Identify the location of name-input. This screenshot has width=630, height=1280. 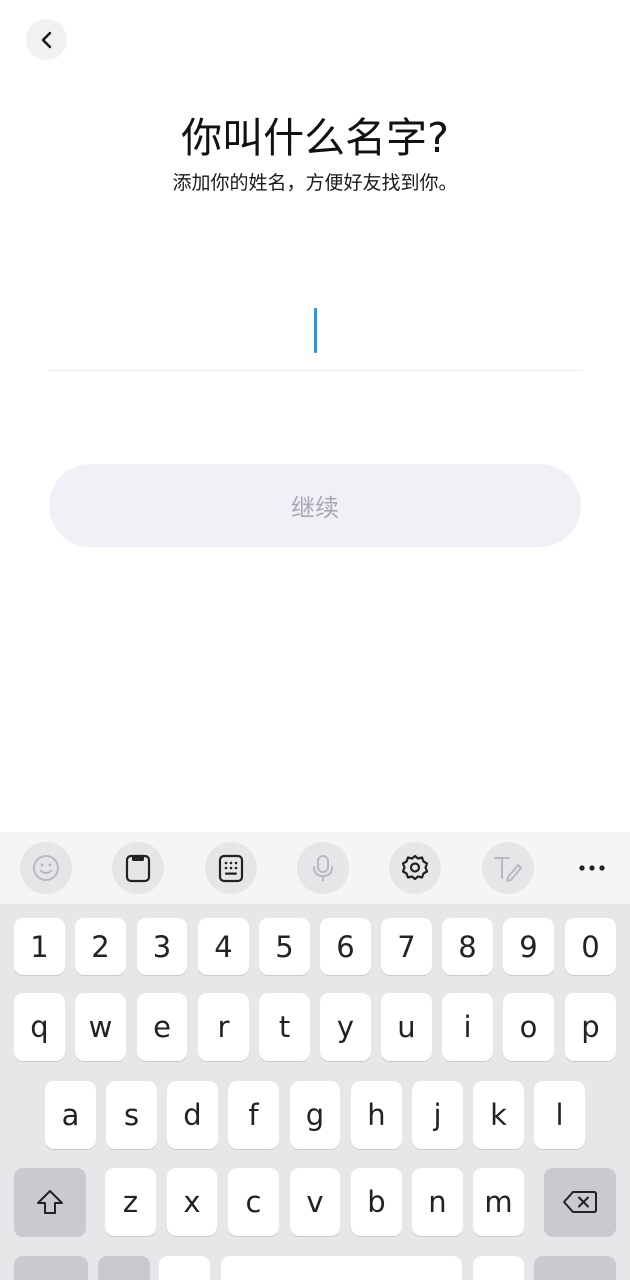
(317, 332).